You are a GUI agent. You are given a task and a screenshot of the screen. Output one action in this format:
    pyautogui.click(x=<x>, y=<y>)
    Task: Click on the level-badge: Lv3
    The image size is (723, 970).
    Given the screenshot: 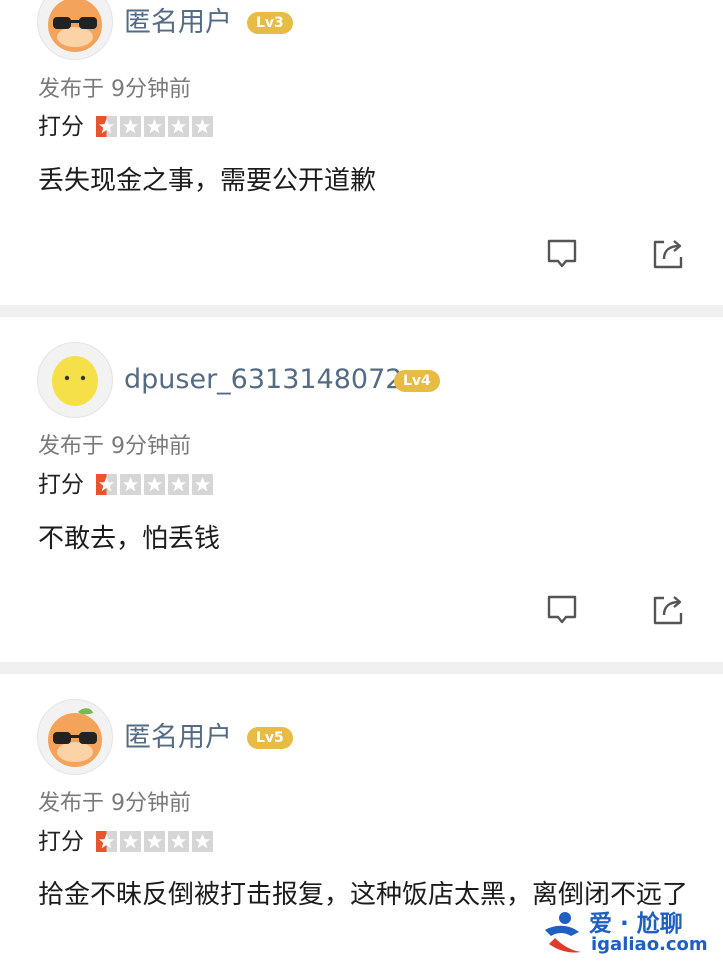 What is the action you would take?
    pyautogui.click(x=270, y=23)
    